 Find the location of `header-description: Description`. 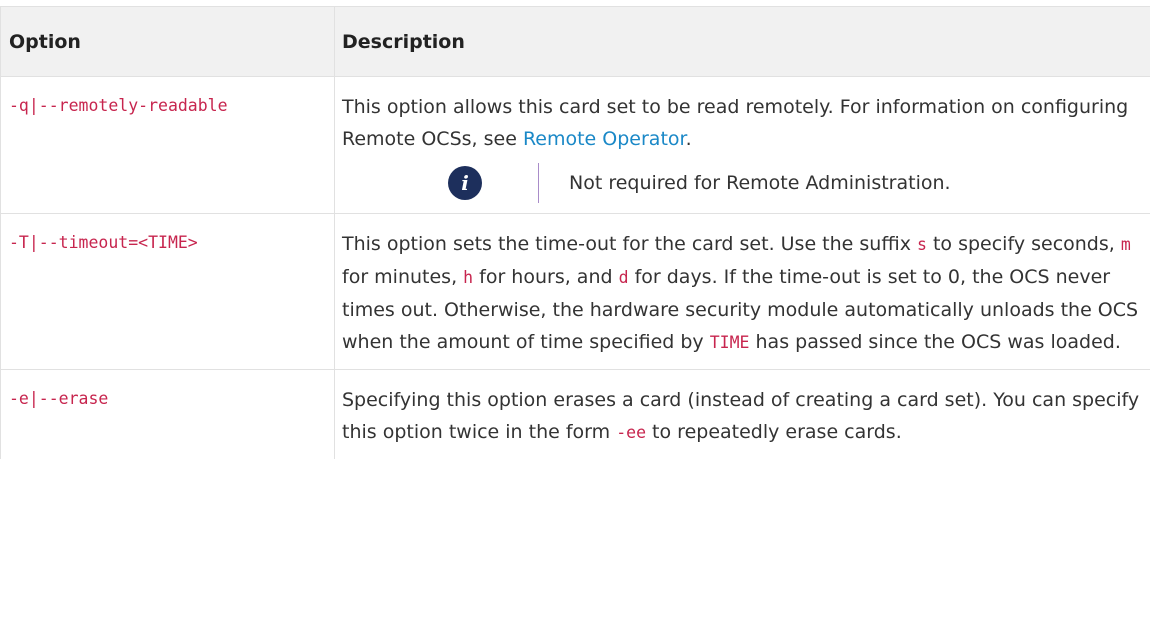

header-description: Description is located at coordinates (742, 41).